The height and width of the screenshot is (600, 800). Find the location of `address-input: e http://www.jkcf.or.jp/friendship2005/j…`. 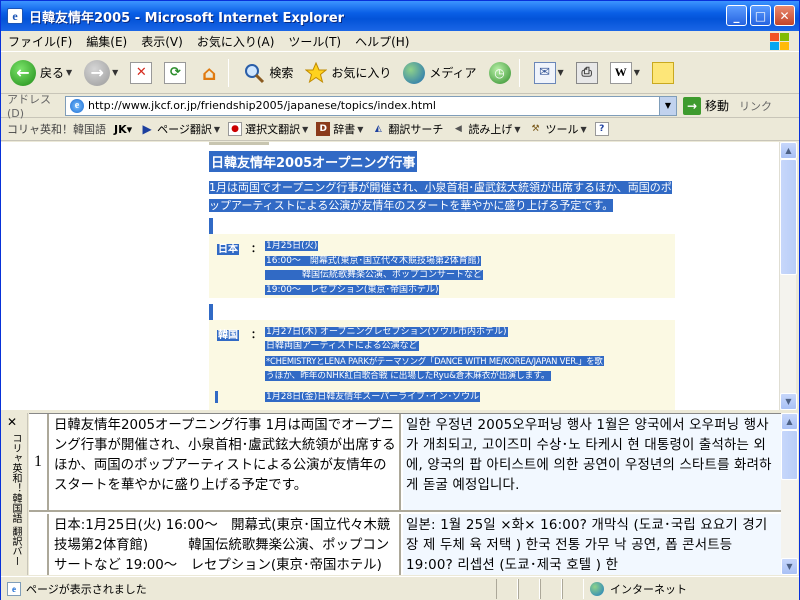

address-input: e http://www.jkcf.or.jp/friendship2005/j… is located at coordinates (371, 105).